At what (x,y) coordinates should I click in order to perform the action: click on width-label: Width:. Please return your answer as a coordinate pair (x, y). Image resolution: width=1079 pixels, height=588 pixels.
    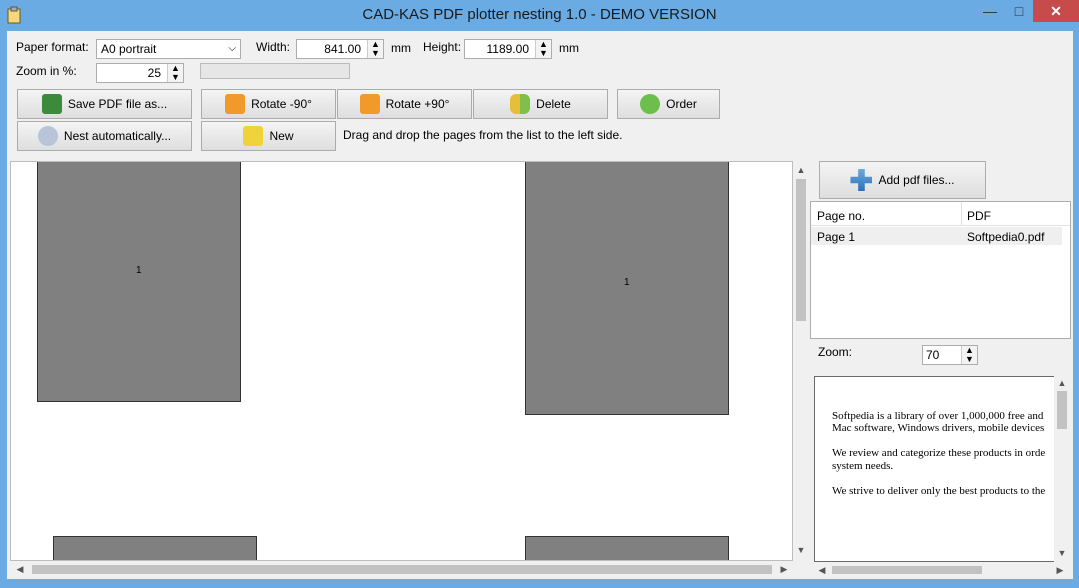
    Looking at the image, I should click on (273, 47).